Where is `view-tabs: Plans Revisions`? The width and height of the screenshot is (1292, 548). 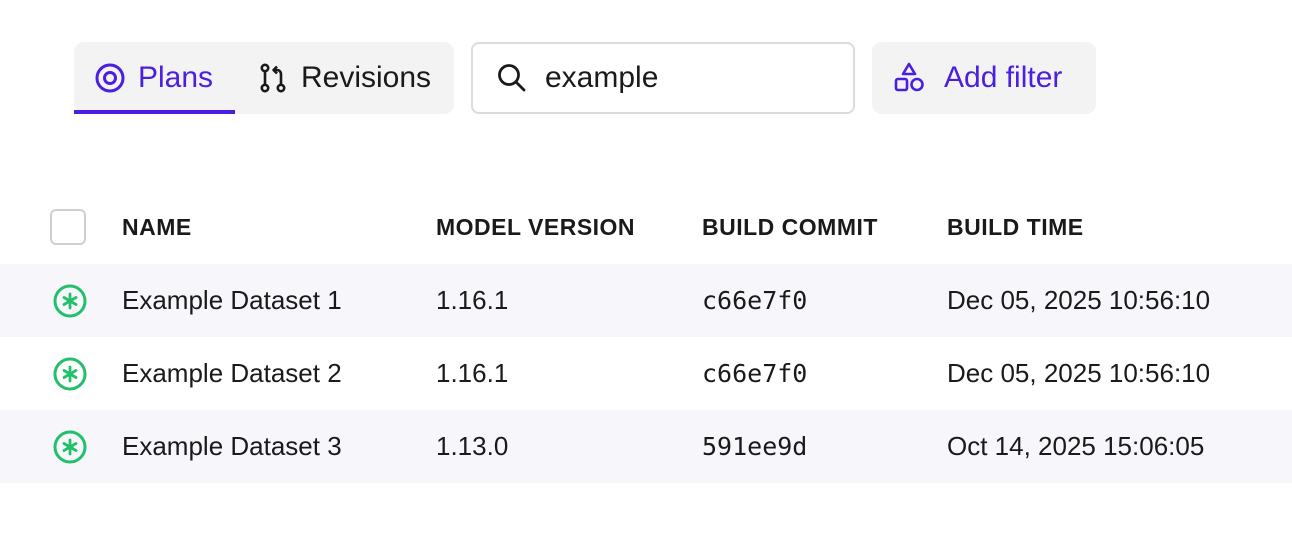 view-tabs: Plans Revisions is located at coordinates (264, 78).